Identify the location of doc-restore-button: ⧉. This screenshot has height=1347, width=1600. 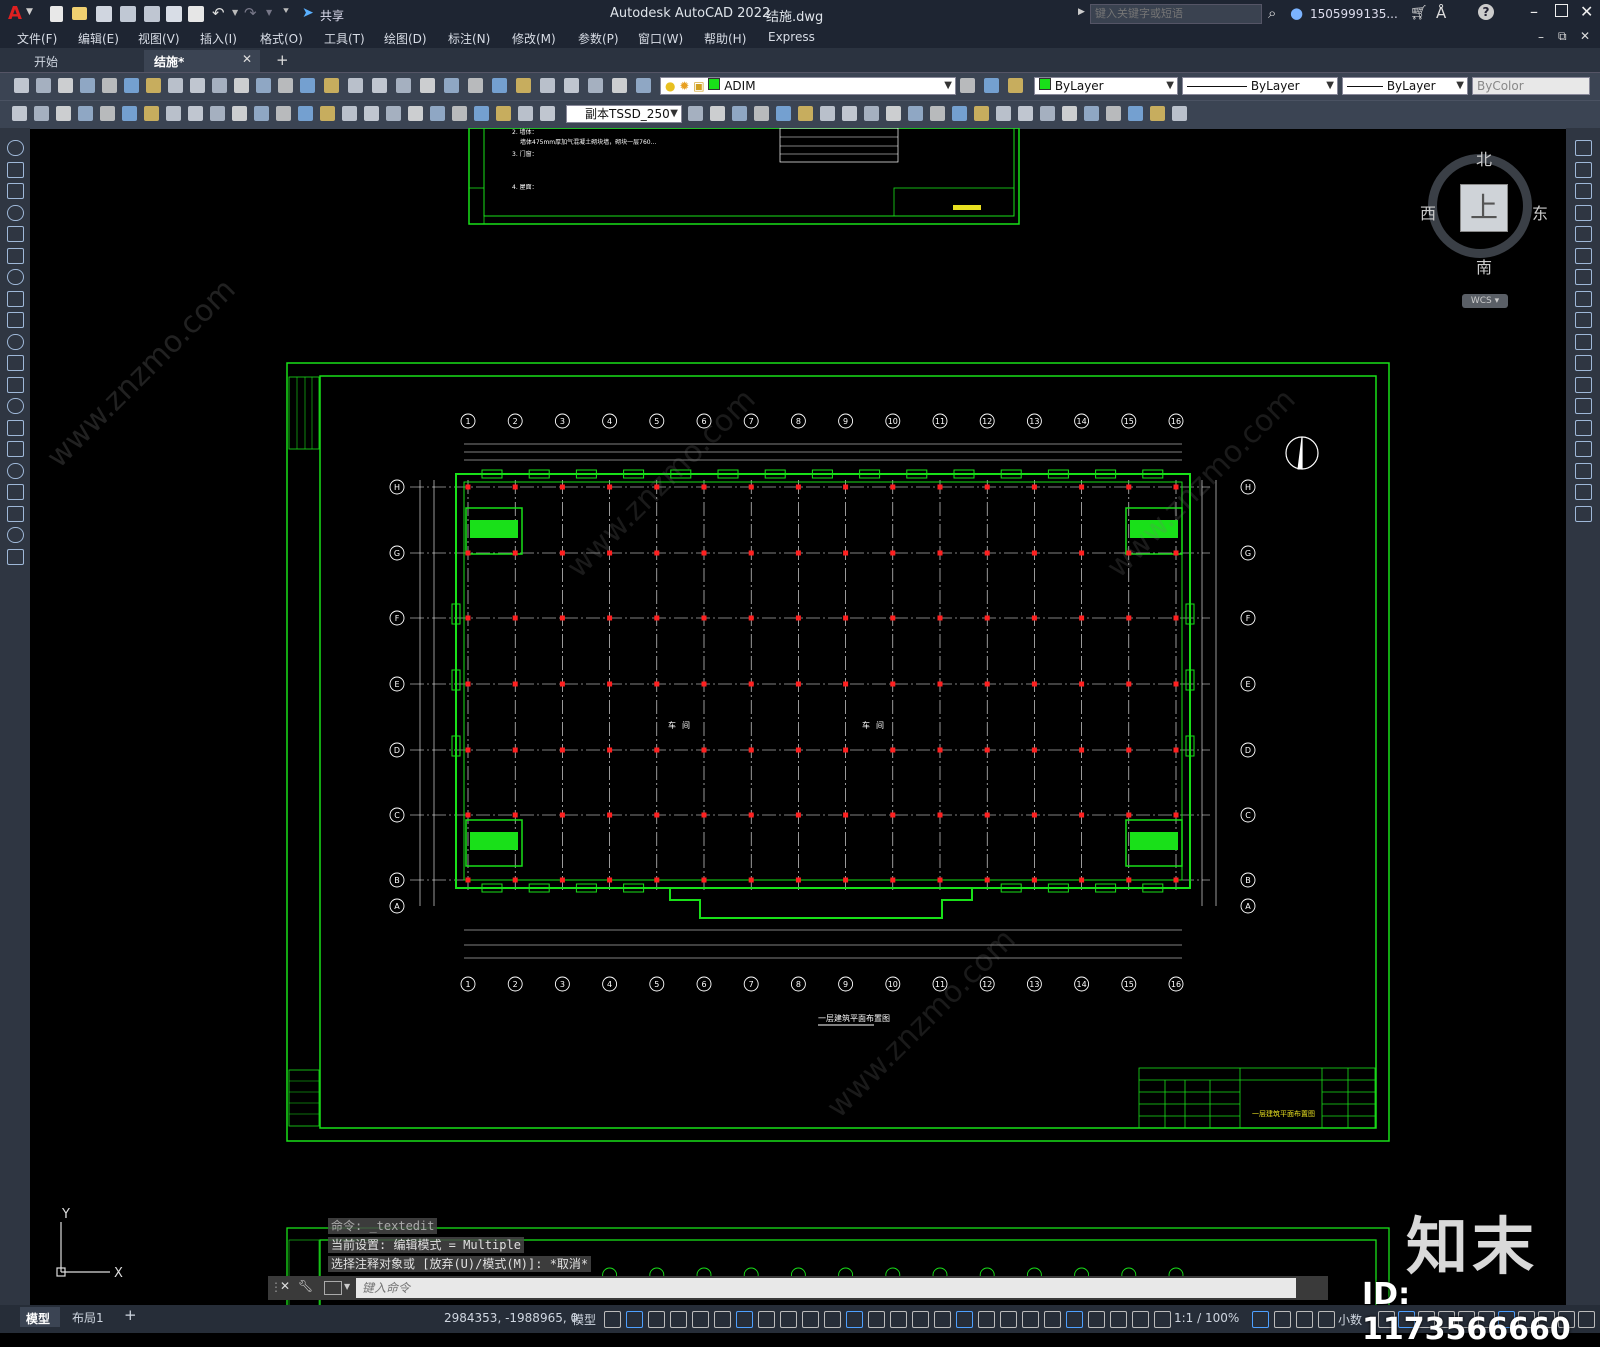
(1562, 36).